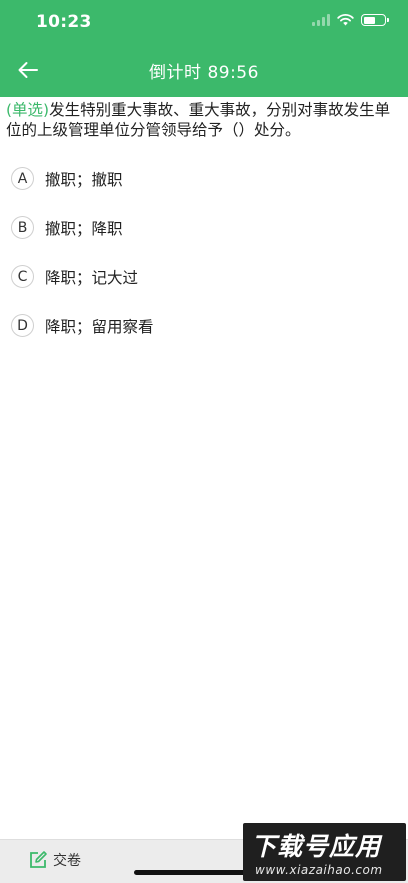 The width and height of the screenshot is (408, 883). Describe the element at coordinates (375, 20) in the screenshot. I see `battery-icon` at that location.